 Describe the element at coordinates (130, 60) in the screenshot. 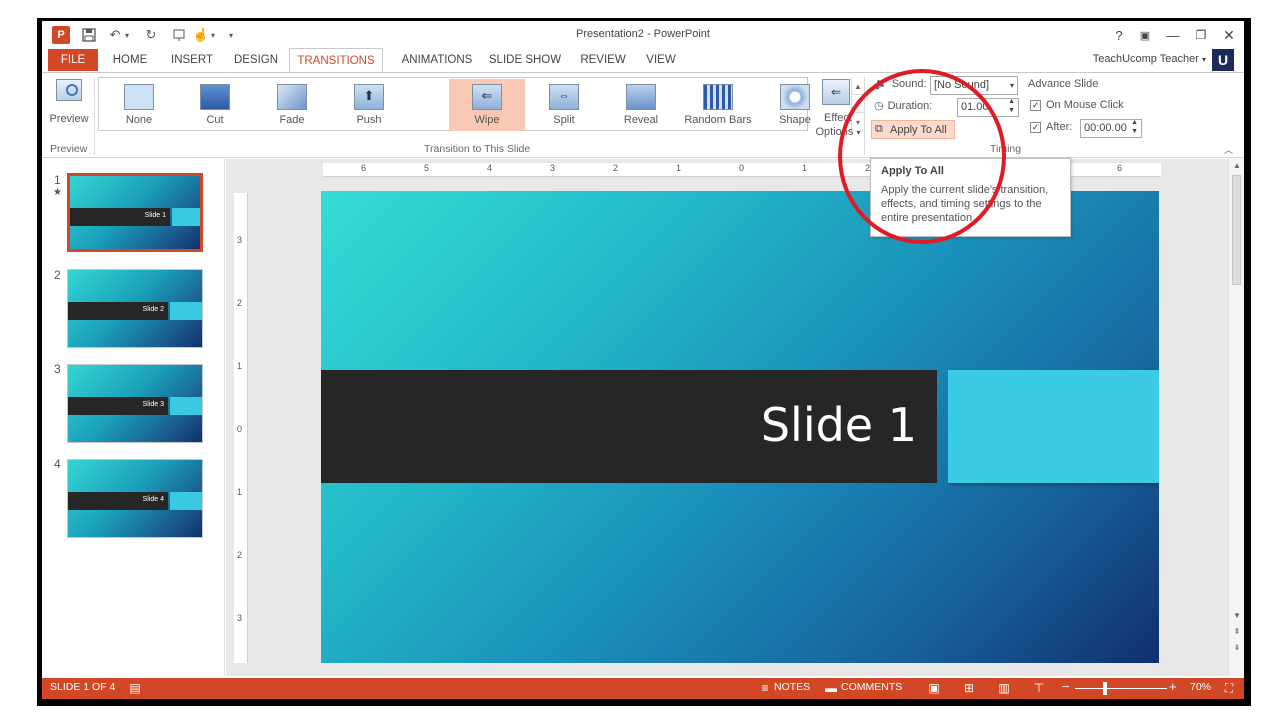

I see `tab-home: HOME` at that location.